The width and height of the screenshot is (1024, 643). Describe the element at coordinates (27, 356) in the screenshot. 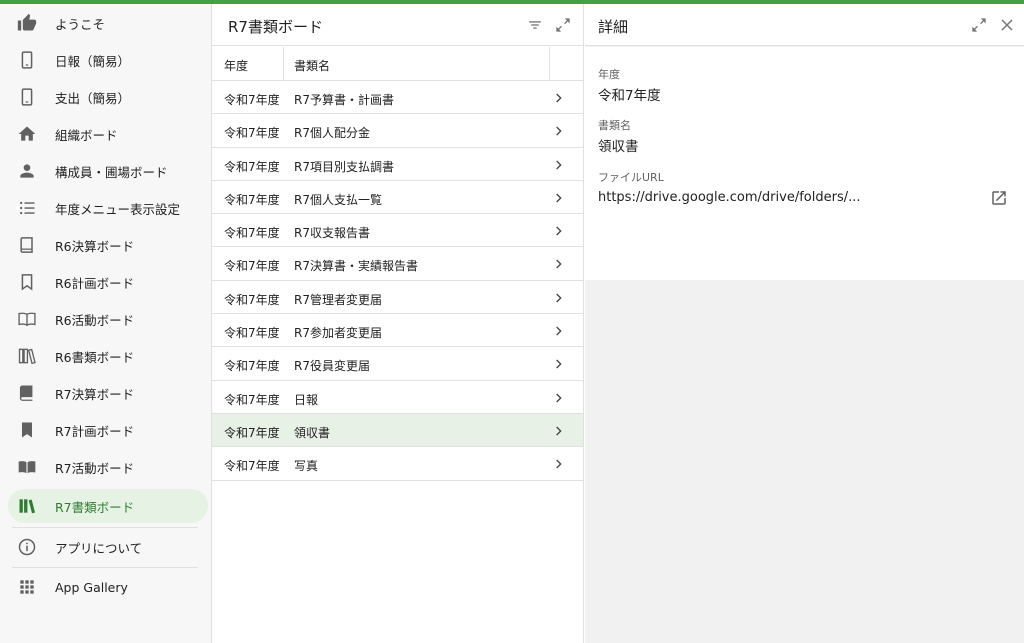

I see `library-outline-icon` at that location.